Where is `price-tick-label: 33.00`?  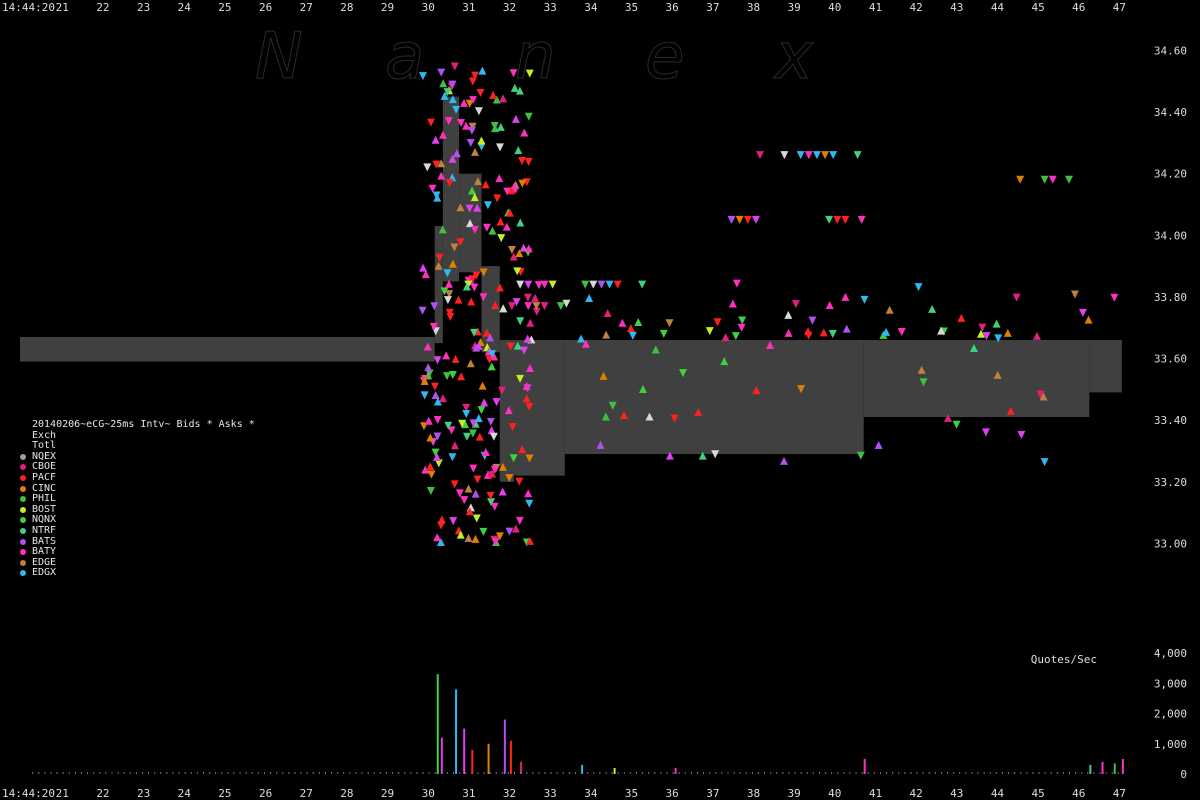
price-tick-label: 33.00 is located at coordinates (1170, 543).